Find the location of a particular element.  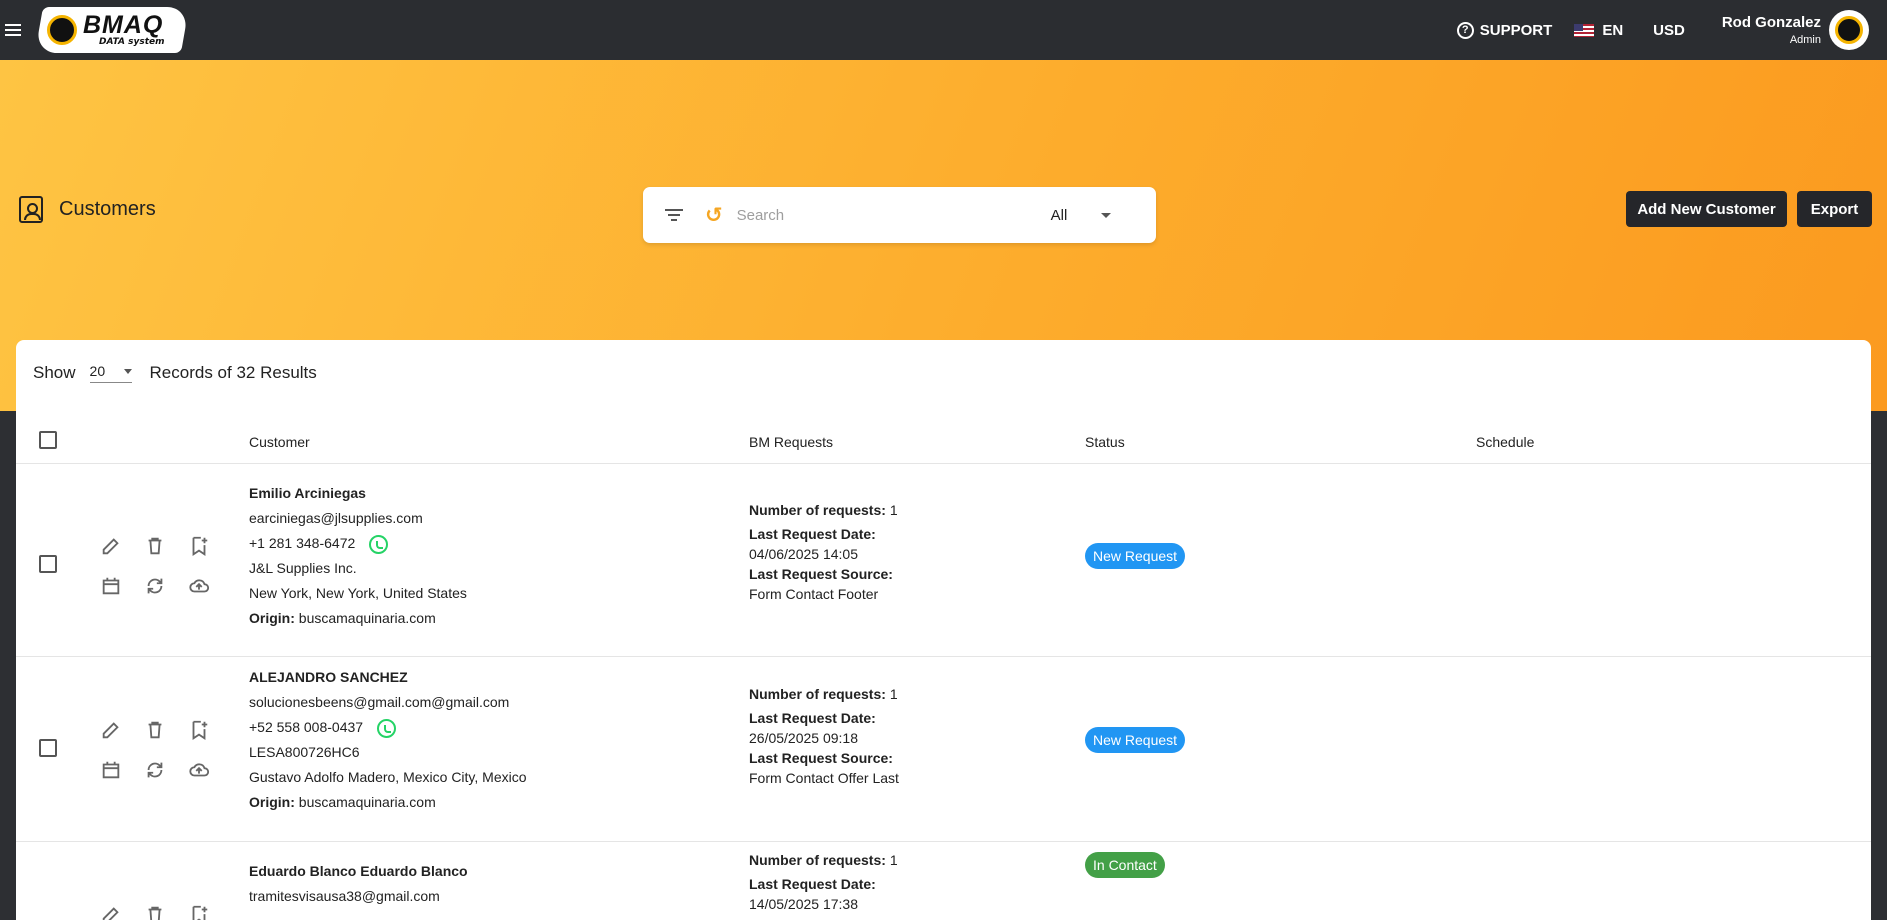

page-title: Customers is located at coordinates (87, 209).